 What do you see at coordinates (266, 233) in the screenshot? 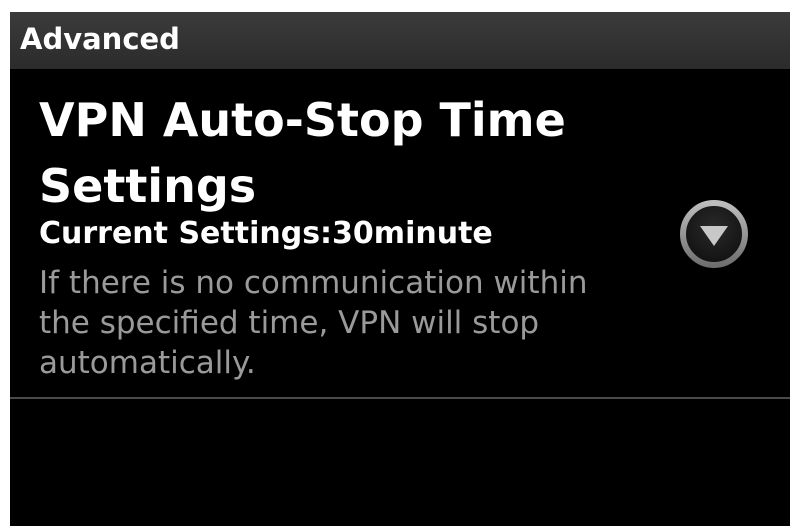
I see `preference-current-value: Current Settings:30minute` at bounding box center [266, 233].